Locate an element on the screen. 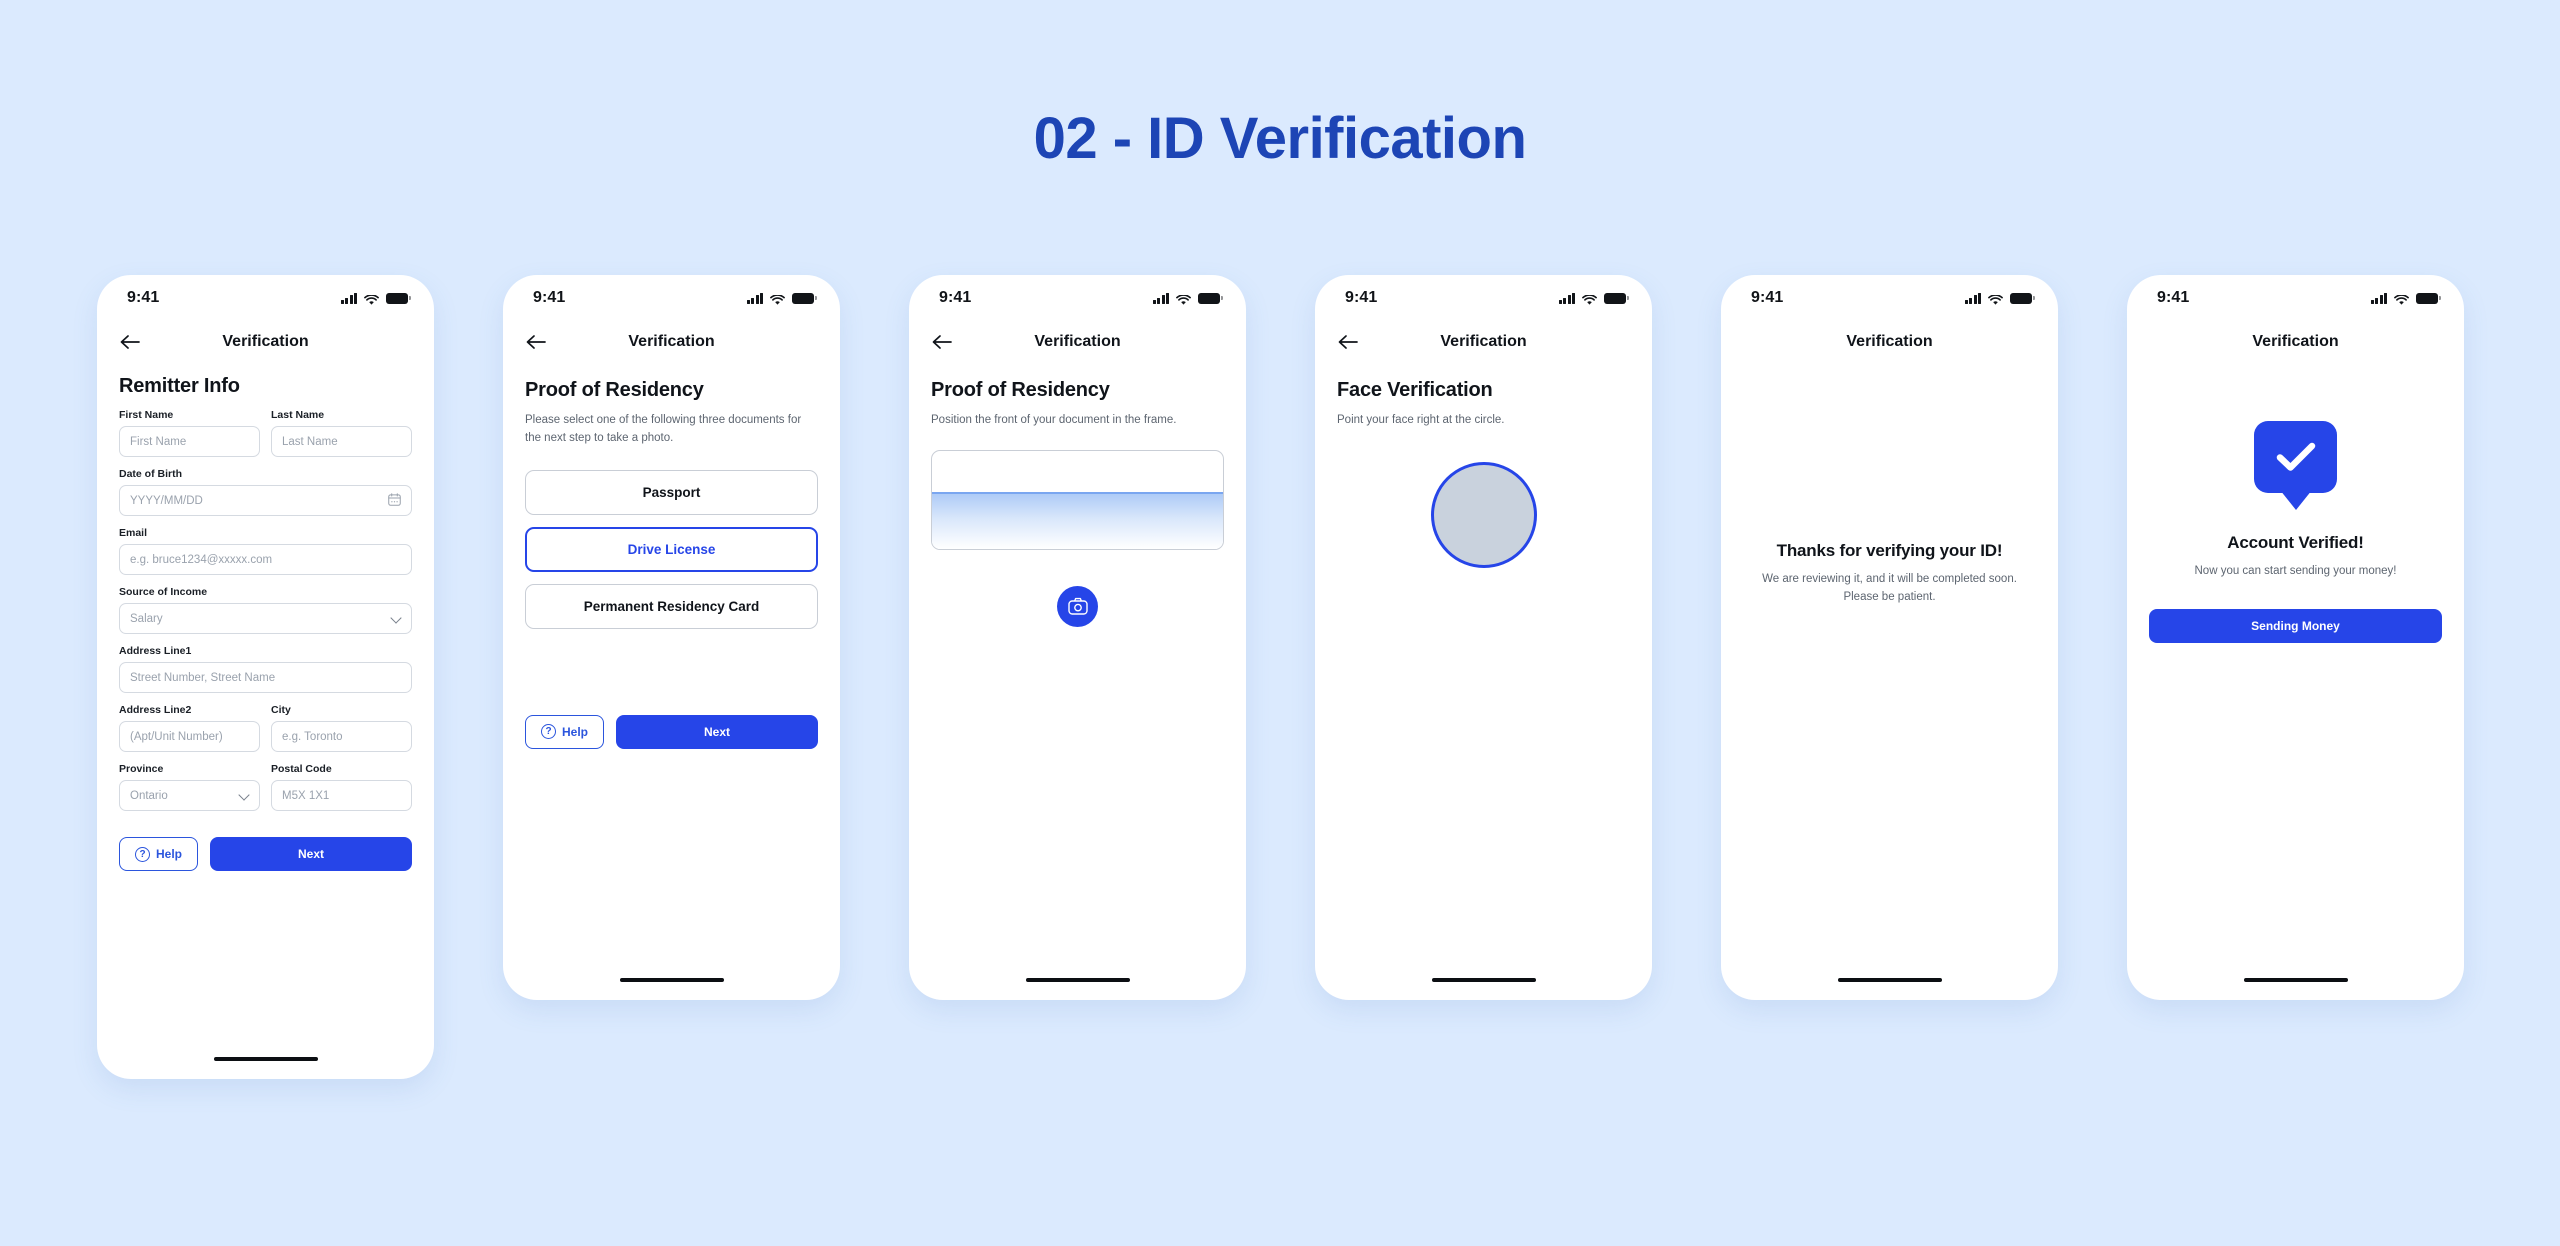  question-mark-icon: ? is located at coordinates (142, 854).